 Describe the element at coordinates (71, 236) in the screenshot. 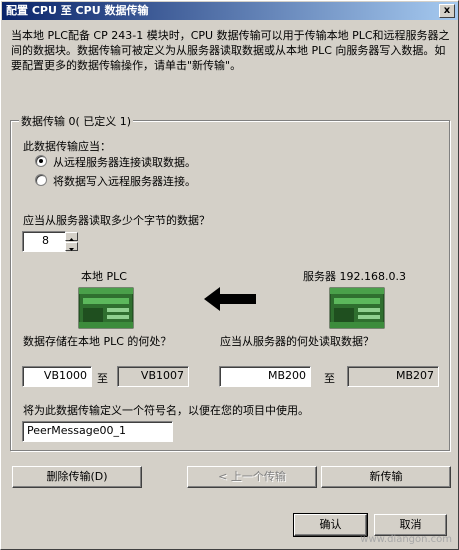

I see `spin-up-button` at that location.